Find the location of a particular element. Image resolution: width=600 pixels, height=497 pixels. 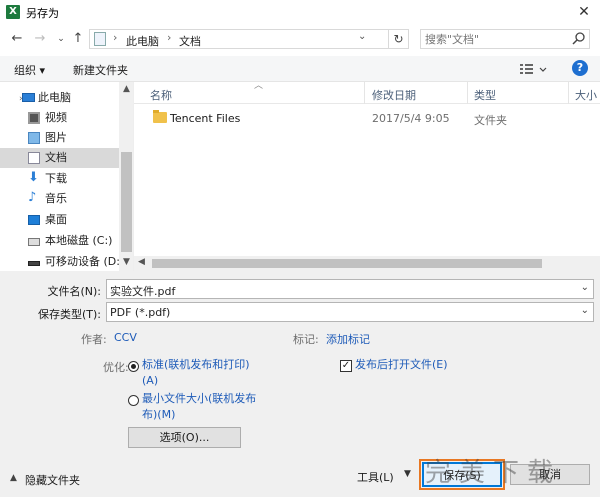

nav-item-documents: 文档 is located at coordinates (59, 158).